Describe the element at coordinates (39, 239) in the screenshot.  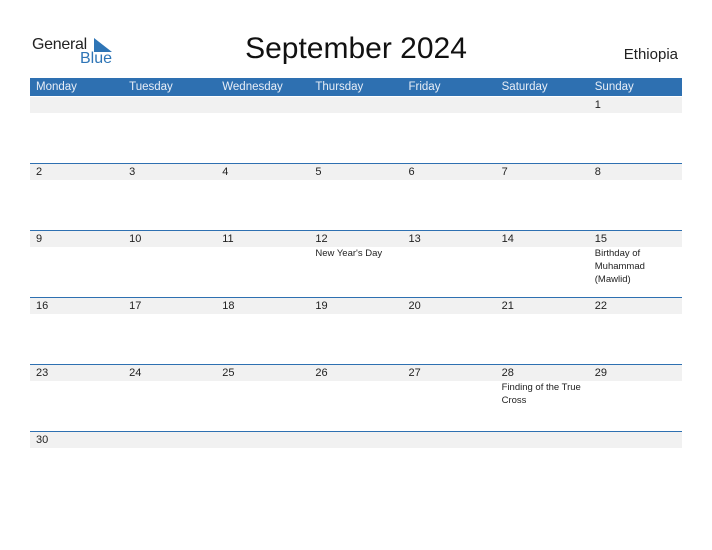
I see `day-number: 9` at that location.